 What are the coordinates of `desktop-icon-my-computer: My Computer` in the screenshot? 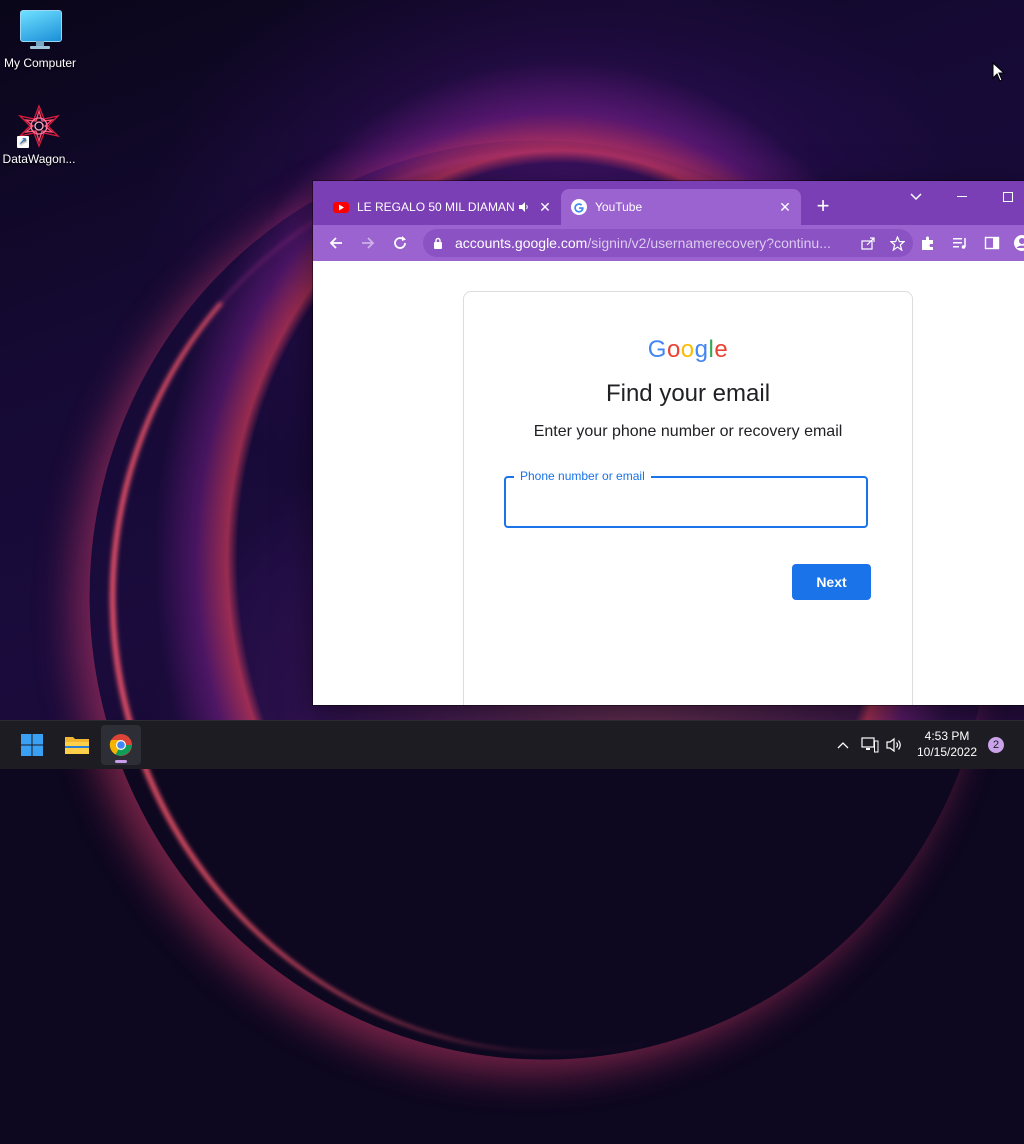 It's located at (40, 39).